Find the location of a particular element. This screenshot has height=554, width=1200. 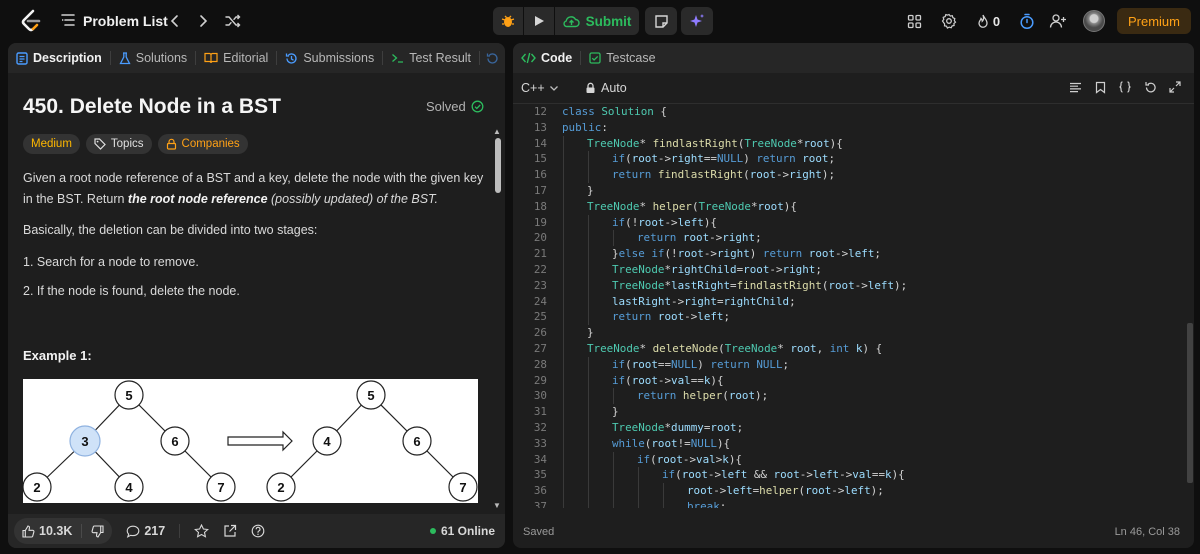

share-button is located at coordinates (230, 531).